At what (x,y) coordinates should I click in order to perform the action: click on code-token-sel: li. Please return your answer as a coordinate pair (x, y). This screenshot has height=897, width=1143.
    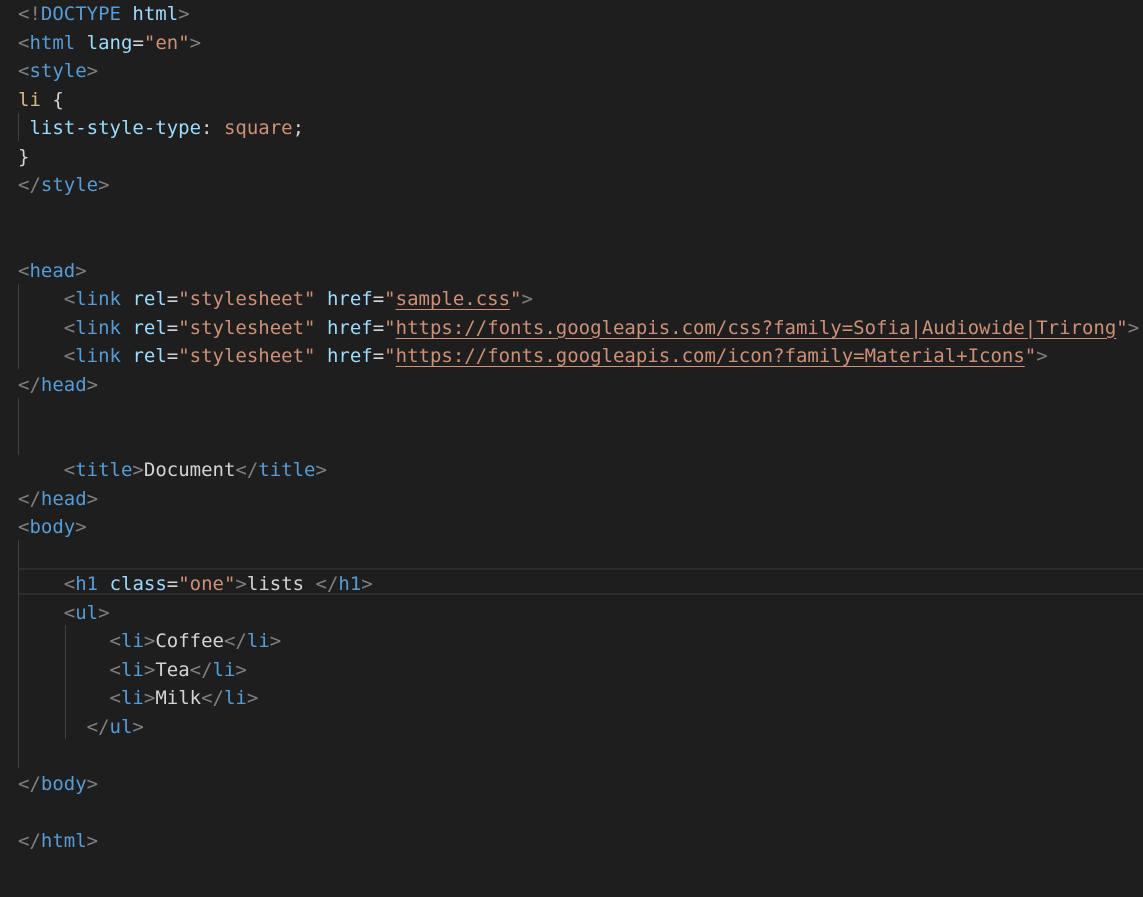
    Looking at the image, I should click on (29, 99).